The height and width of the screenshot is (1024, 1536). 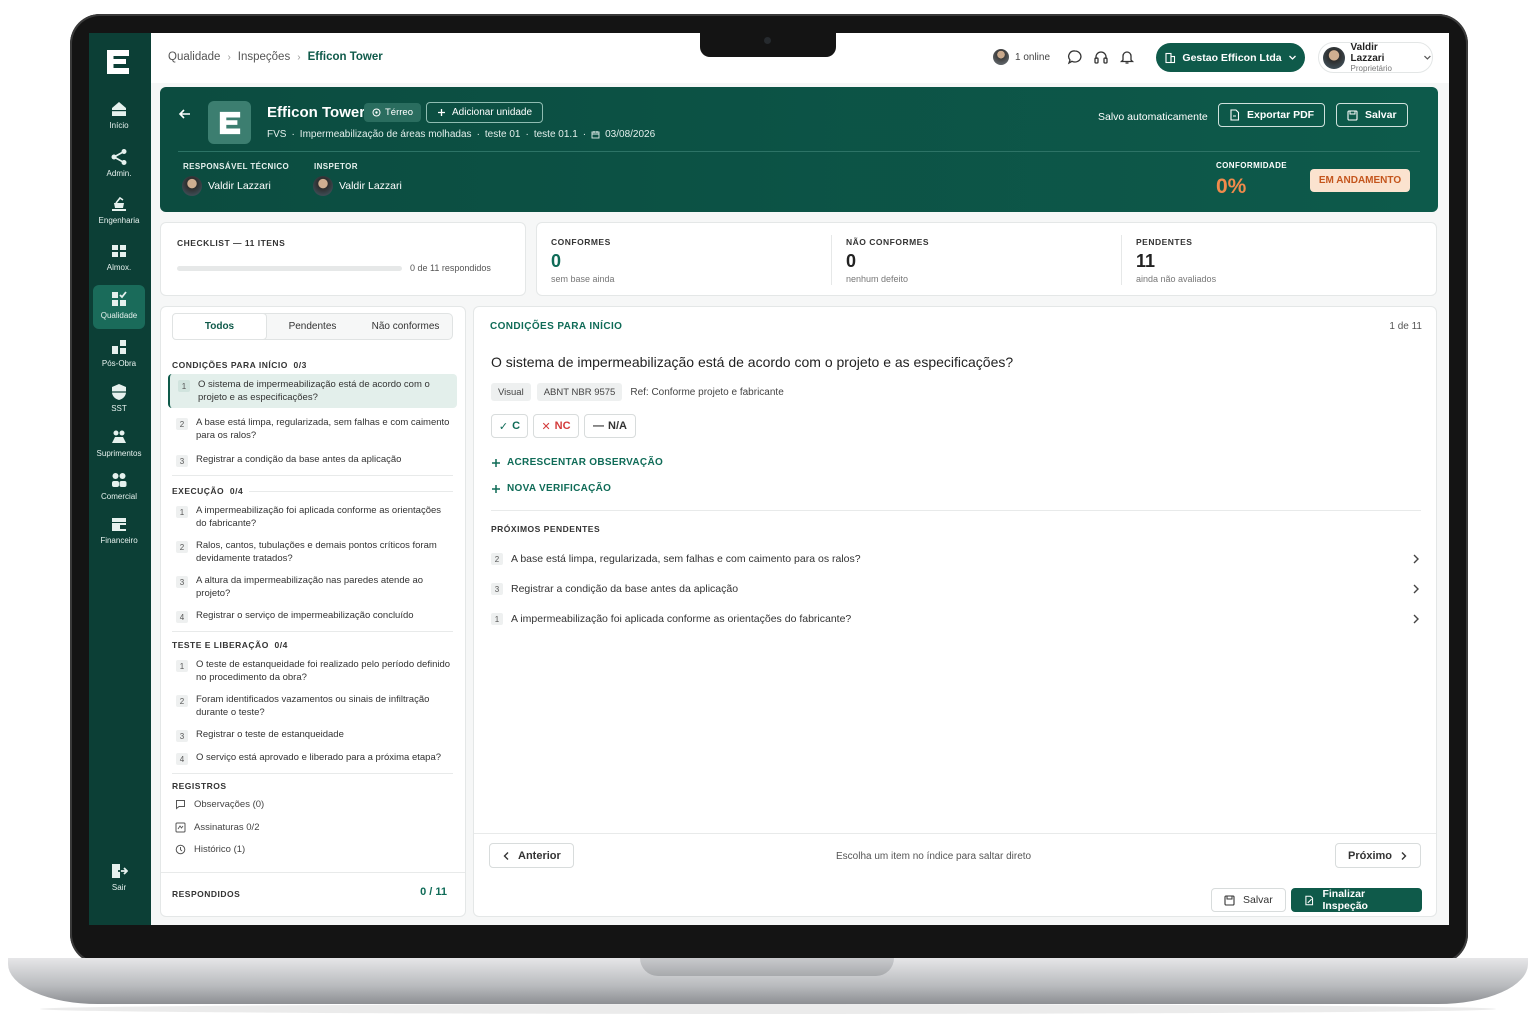 What do you see at coordinates (531, 855) in the screenshot?
I see `previous-button: Anterior` at bounding box center [531, 855].